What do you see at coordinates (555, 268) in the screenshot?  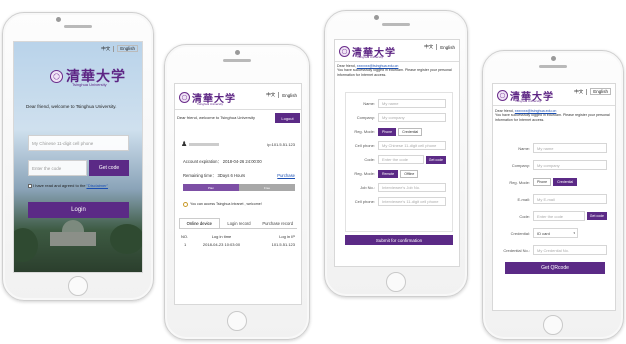 I see `get-qrcode-button: Get QRcode` at bounding box center [555, 268].